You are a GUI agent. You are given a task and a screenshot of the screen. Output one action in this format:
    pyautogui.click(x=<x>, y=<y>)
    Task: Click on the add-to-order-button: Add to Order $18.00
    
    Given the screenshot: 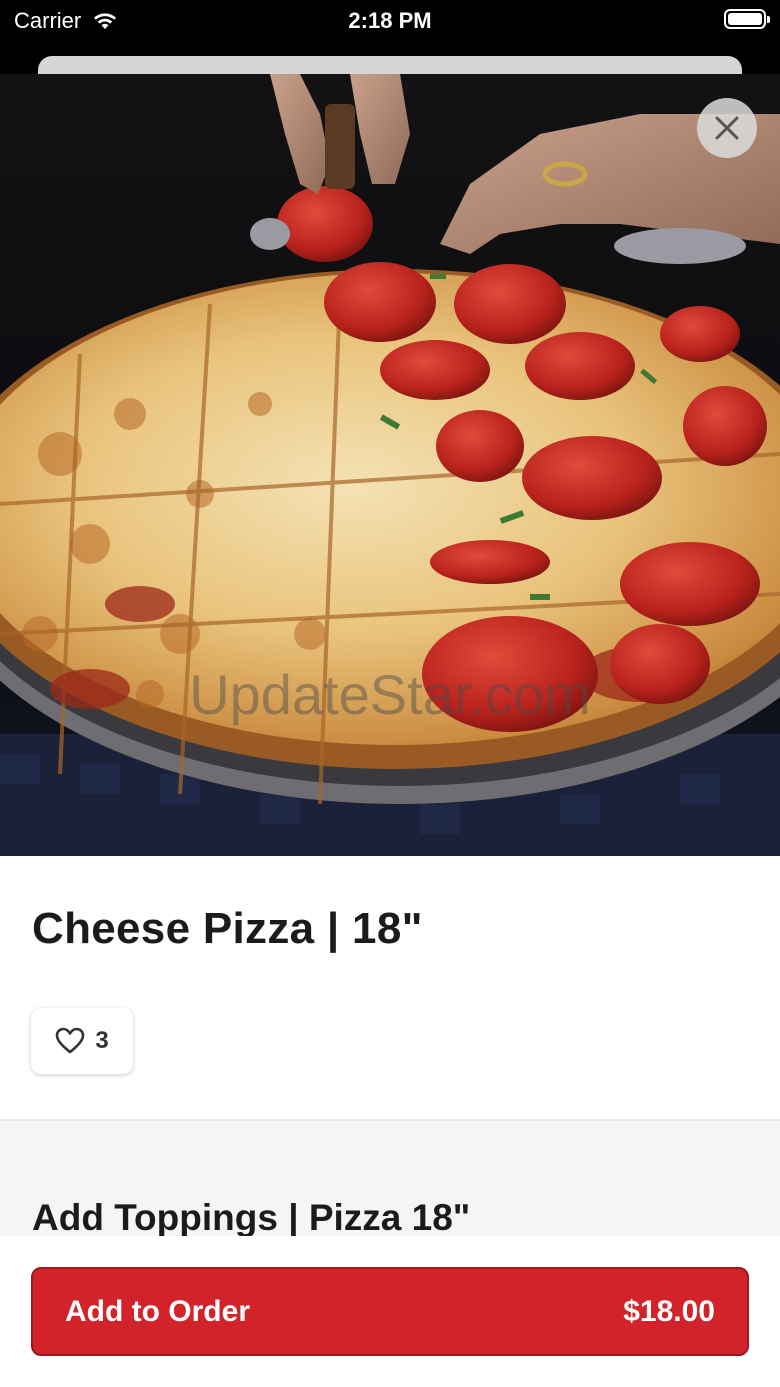 What is the action you would take?
    pyautogui.click(x=390, y=1311)
    